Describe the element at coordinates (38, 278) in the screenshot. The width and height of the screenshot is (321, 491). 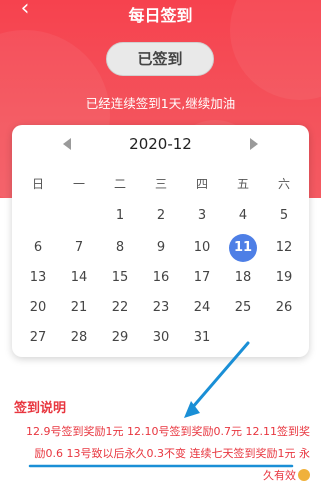
I see `calendar-day: 13` at that location.